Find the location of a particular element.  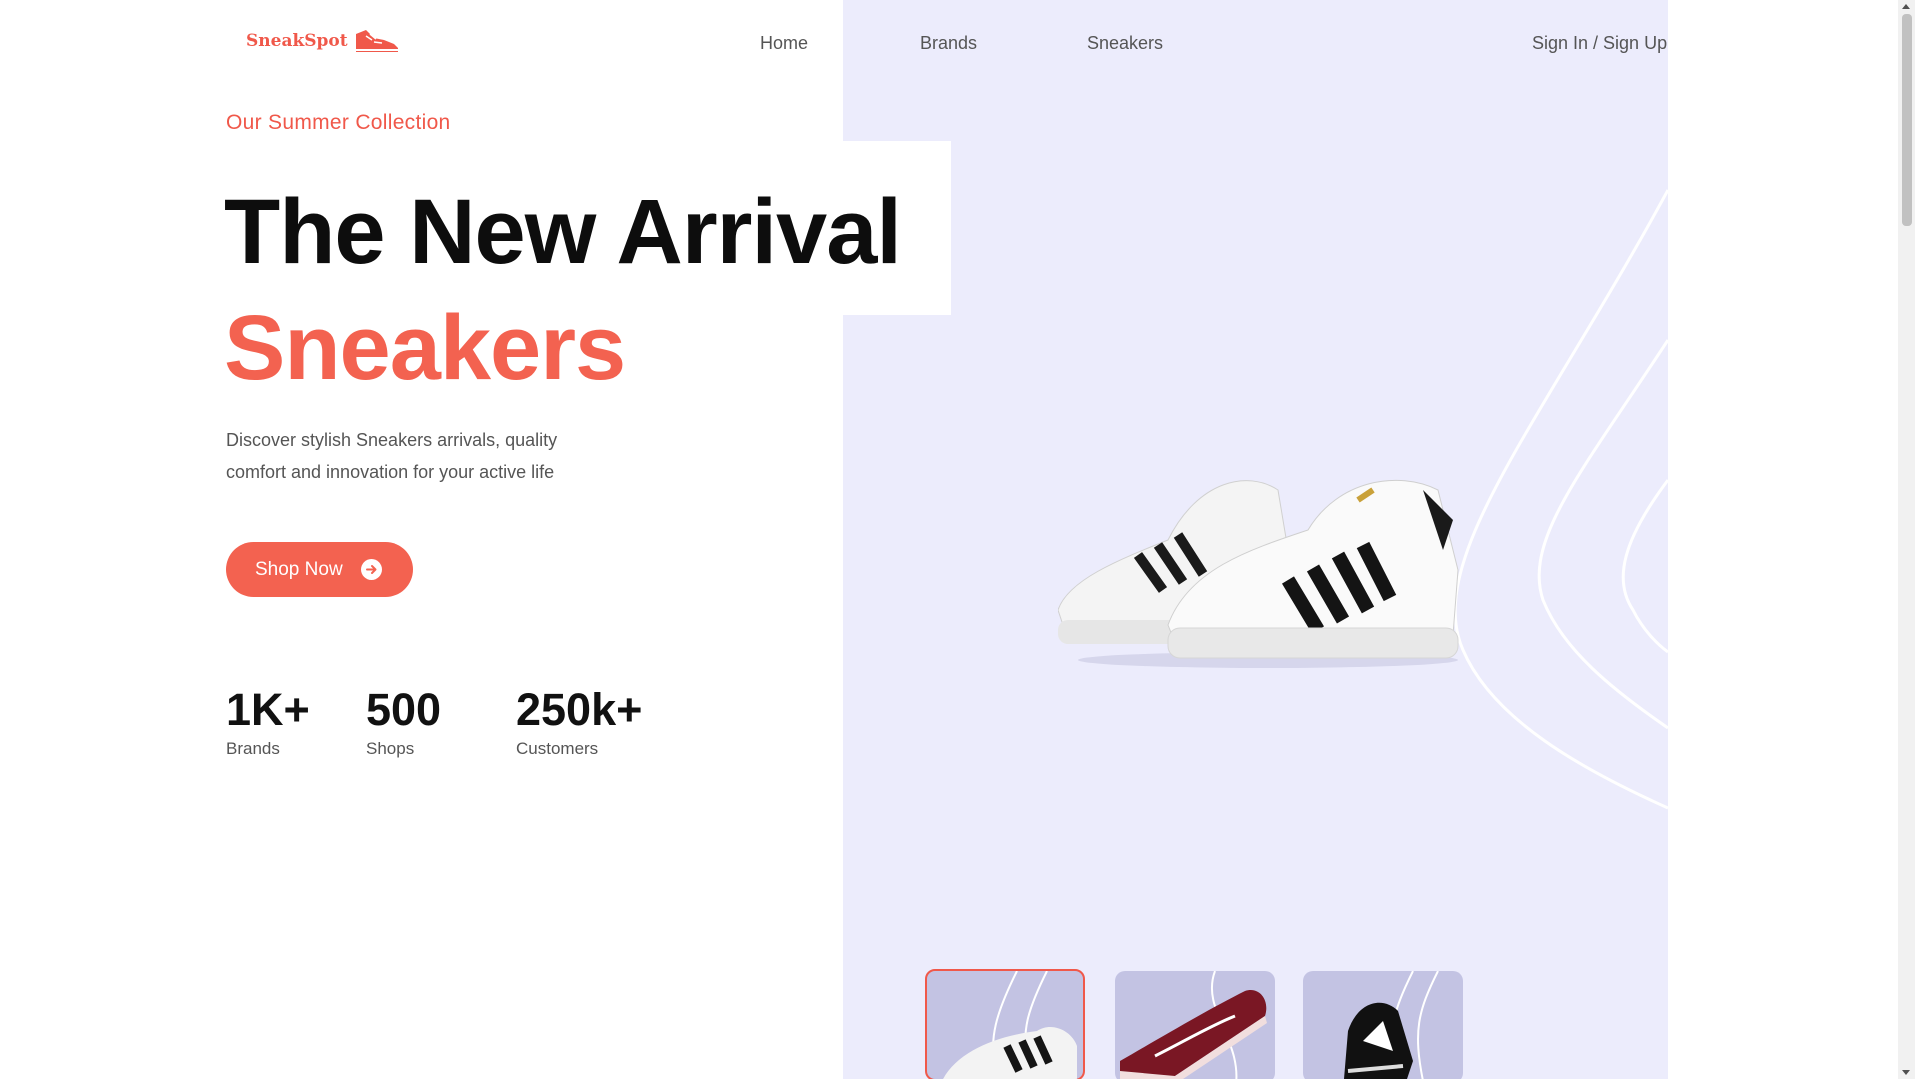

hero-headline: The New Arrival is located at coordinates (563, 232).